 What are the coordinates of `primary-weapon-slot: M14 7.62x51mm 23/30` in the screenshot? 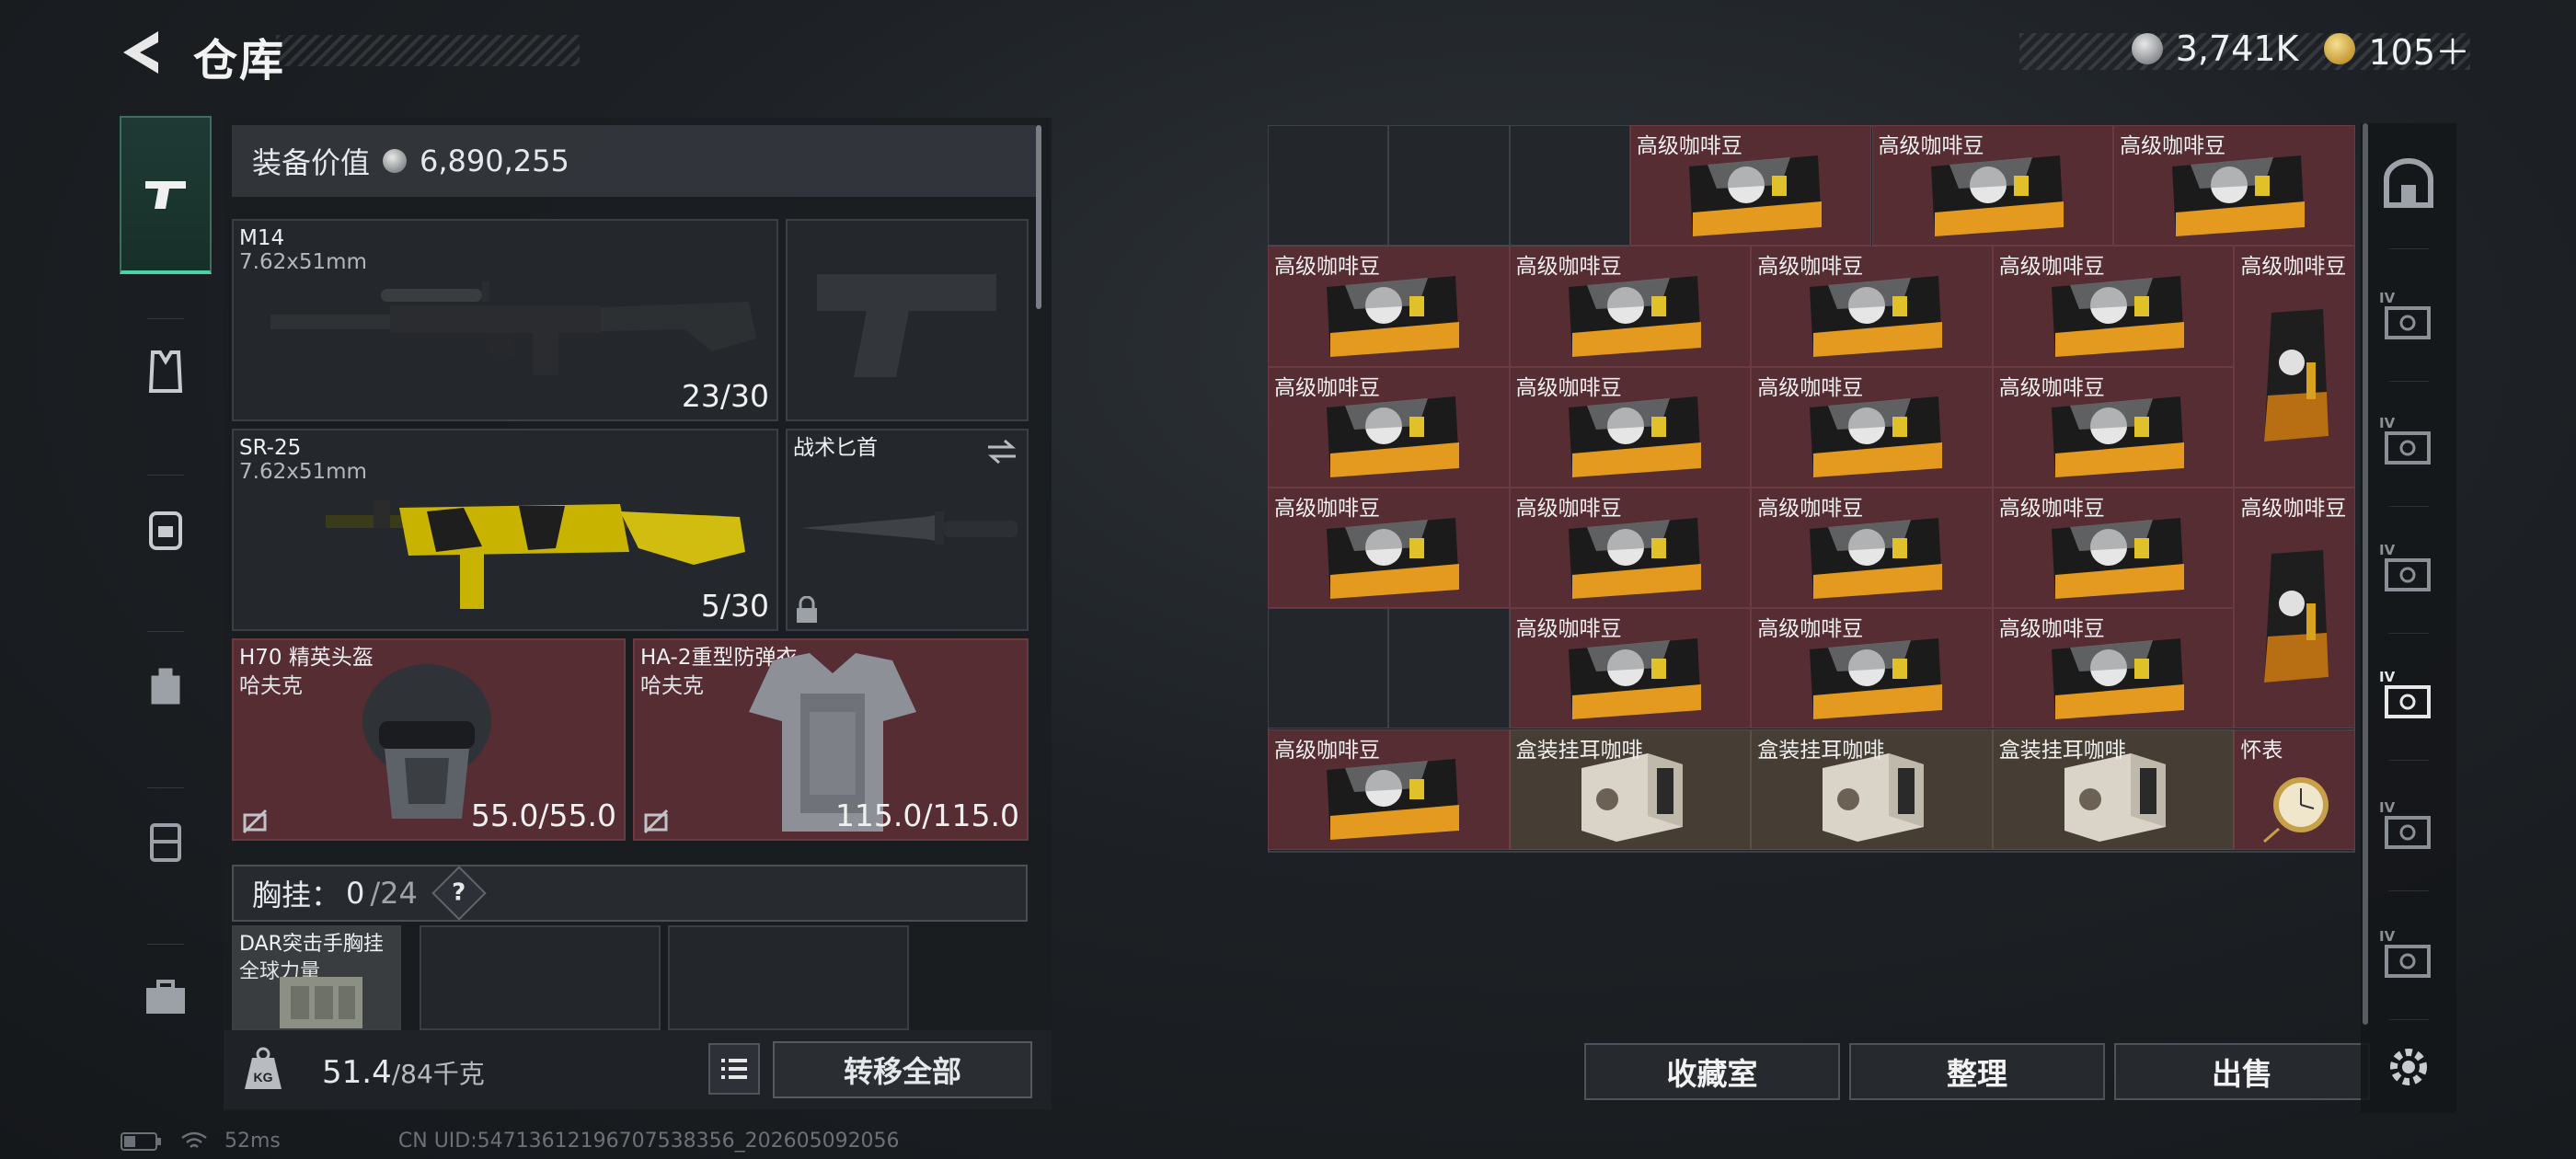 It's located at (505, 320).